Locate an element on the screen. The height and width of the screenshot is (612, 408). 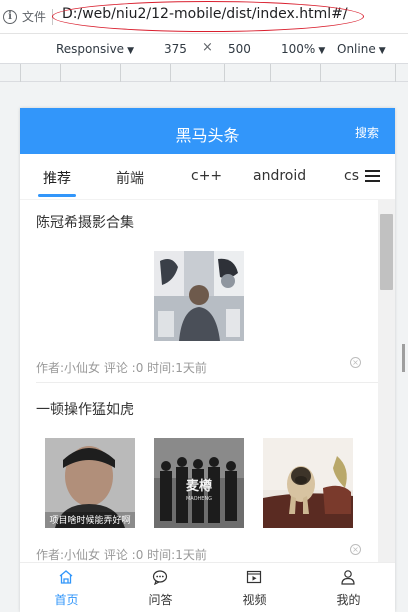
media-query-ruler is located at coordinates (204, 73).